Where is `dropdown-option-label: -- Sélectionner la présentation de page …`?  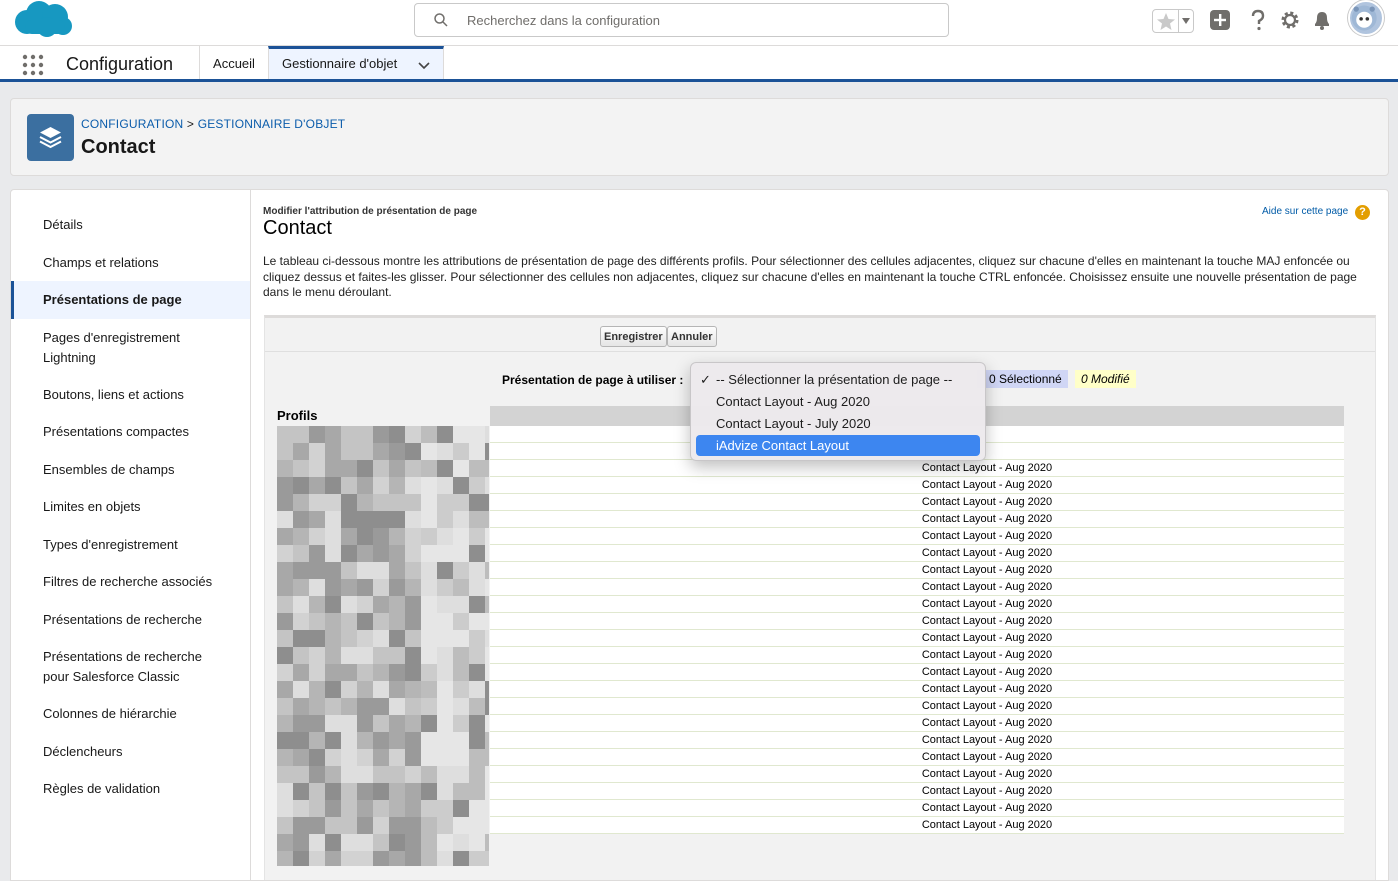 dropdown-option-label: -- Sélectionner la présentation de page … is located at coordinates (834, 379).